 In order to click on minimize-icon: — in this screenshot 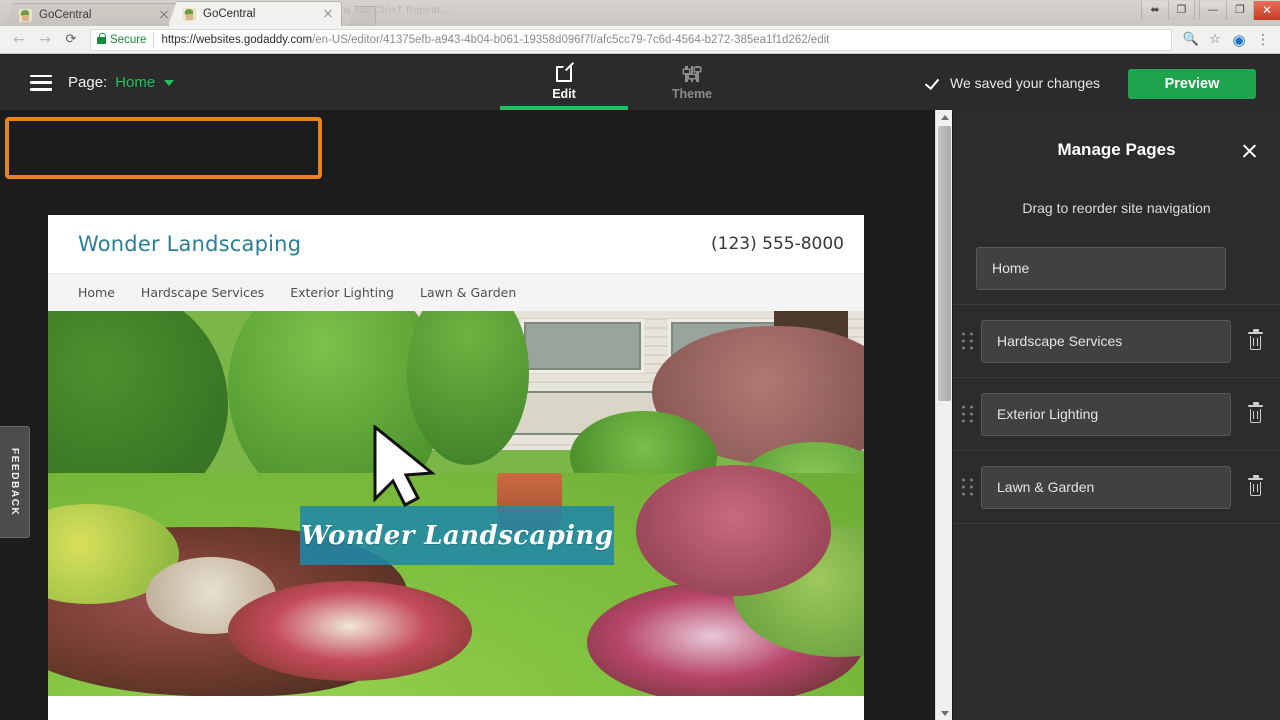, I will do `click(1213, 9)`.